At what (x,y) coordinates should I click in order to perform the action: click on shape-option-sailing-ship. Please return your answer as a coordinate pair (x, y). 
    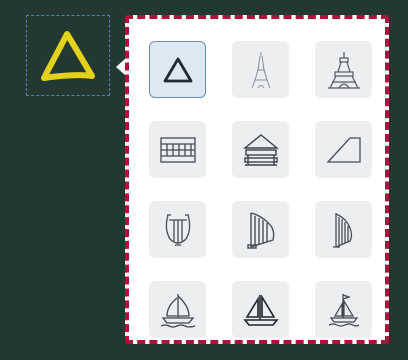
    Looking at the image, I should click on (343, 309).